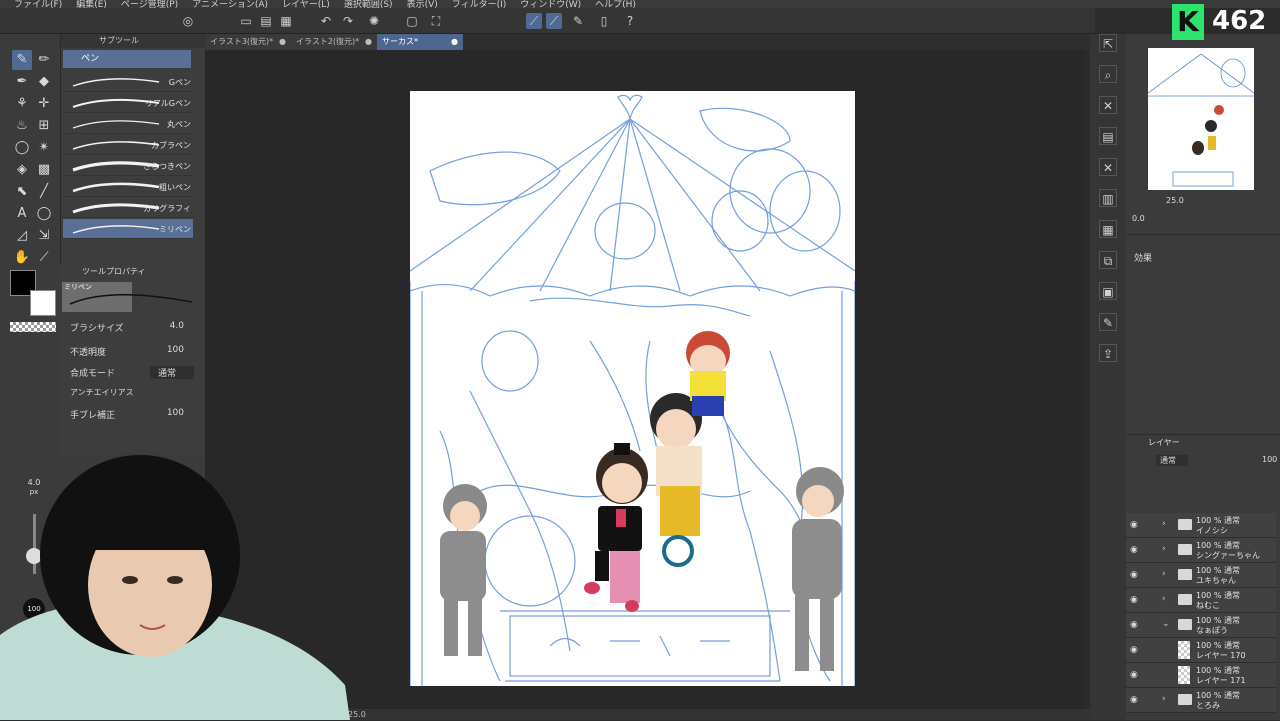  Describe the element at coordinates (128, 145) in the screenshot. I see `brush-item: カブラペン` at that location.